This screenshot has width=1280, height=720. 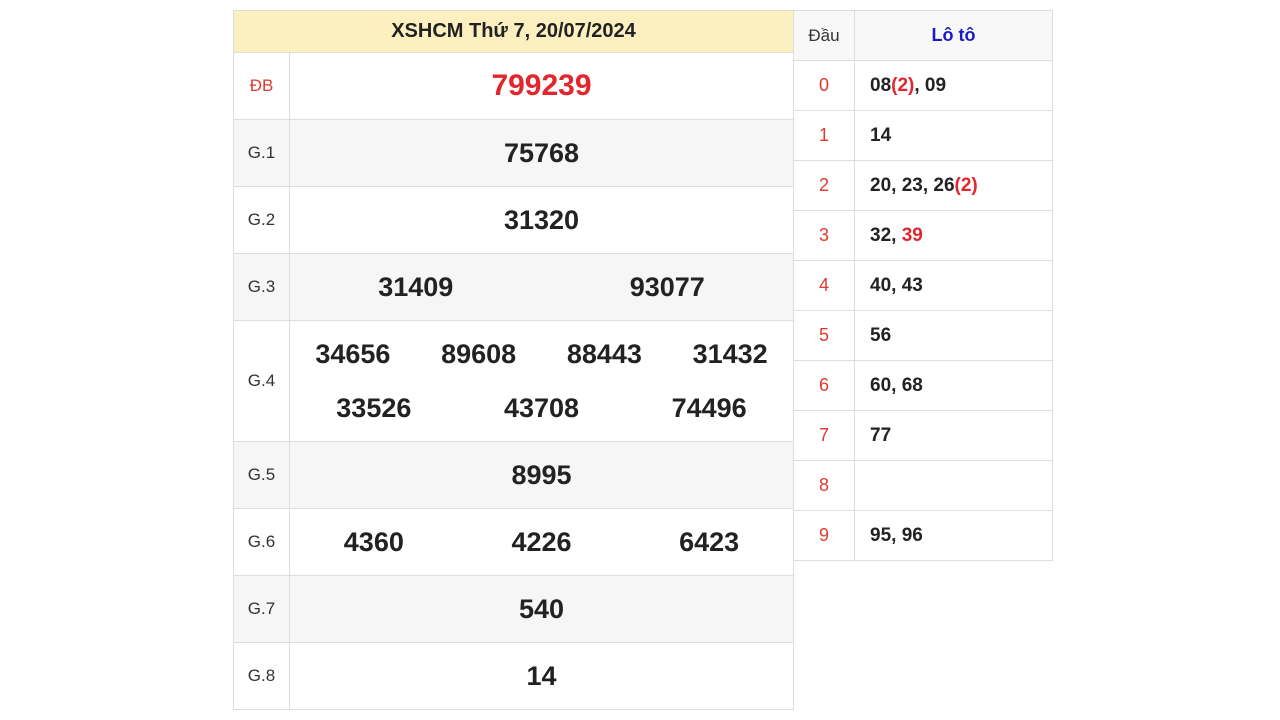 I want to click on prize-number: 4360, so click(x=373, y=541).